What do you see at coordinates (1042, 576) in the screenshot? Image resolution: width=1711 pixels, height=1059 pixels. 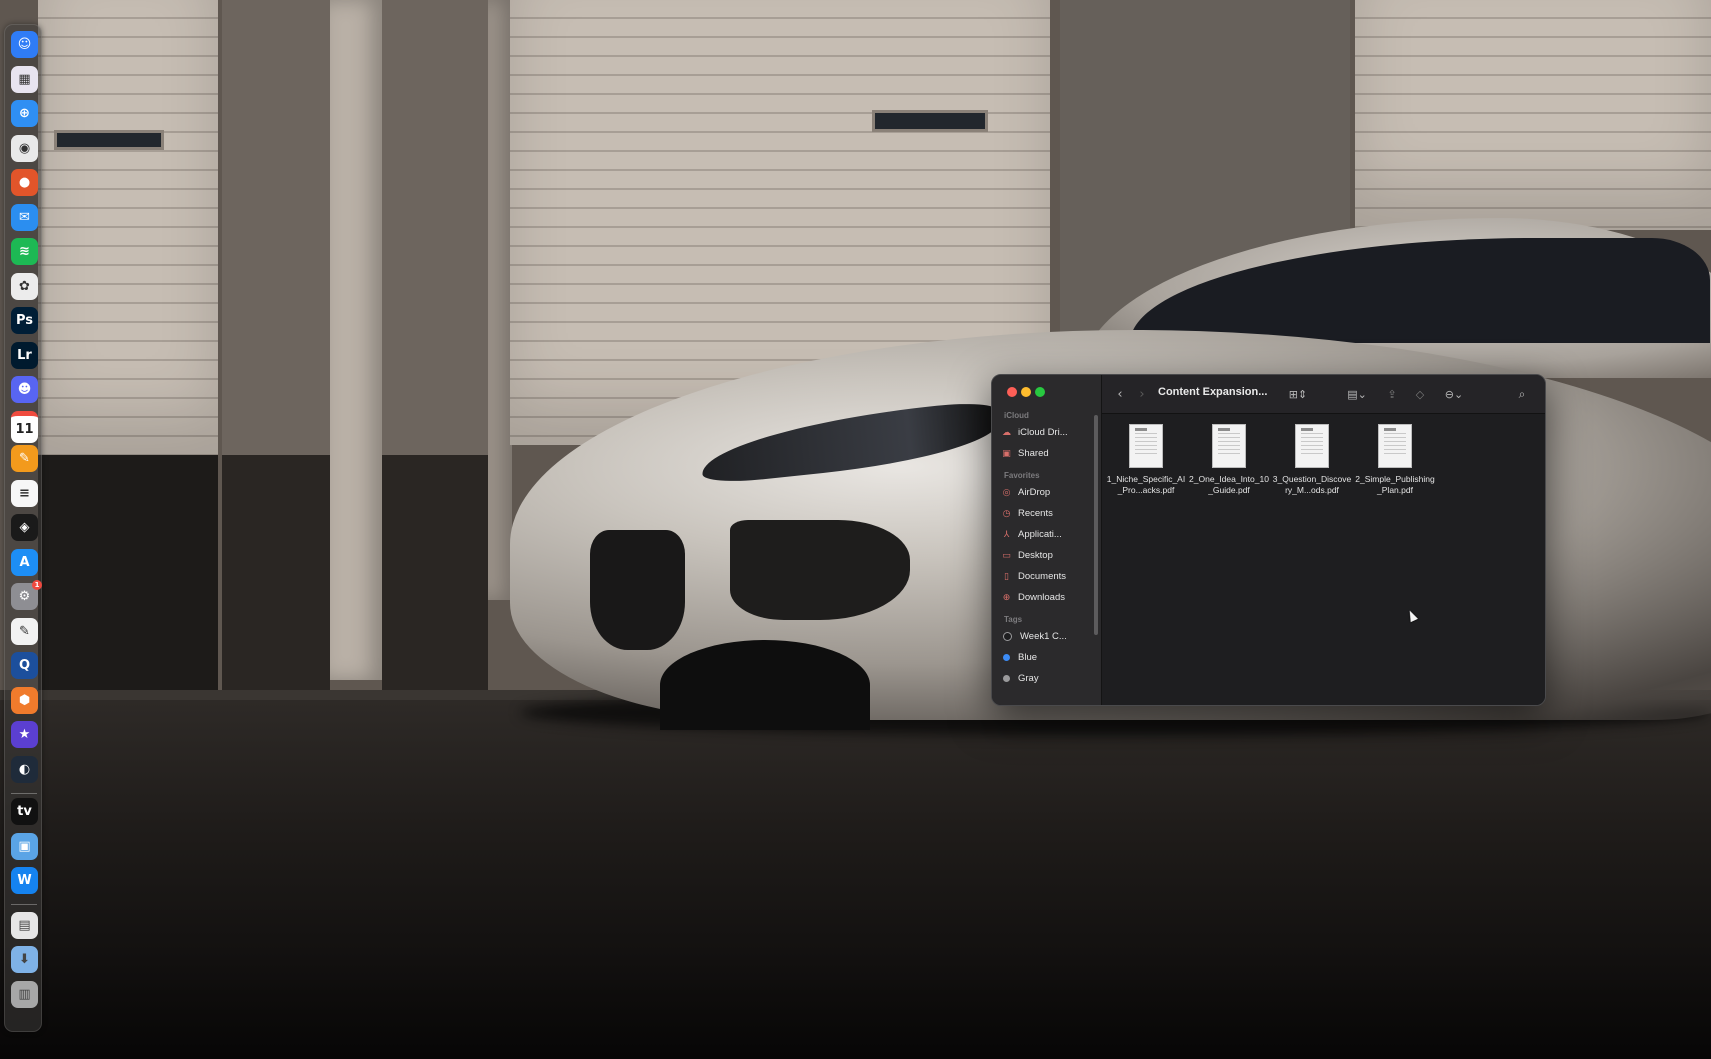 I see `sidebar-item-label: Documents` at bounding box center [1042, 576].